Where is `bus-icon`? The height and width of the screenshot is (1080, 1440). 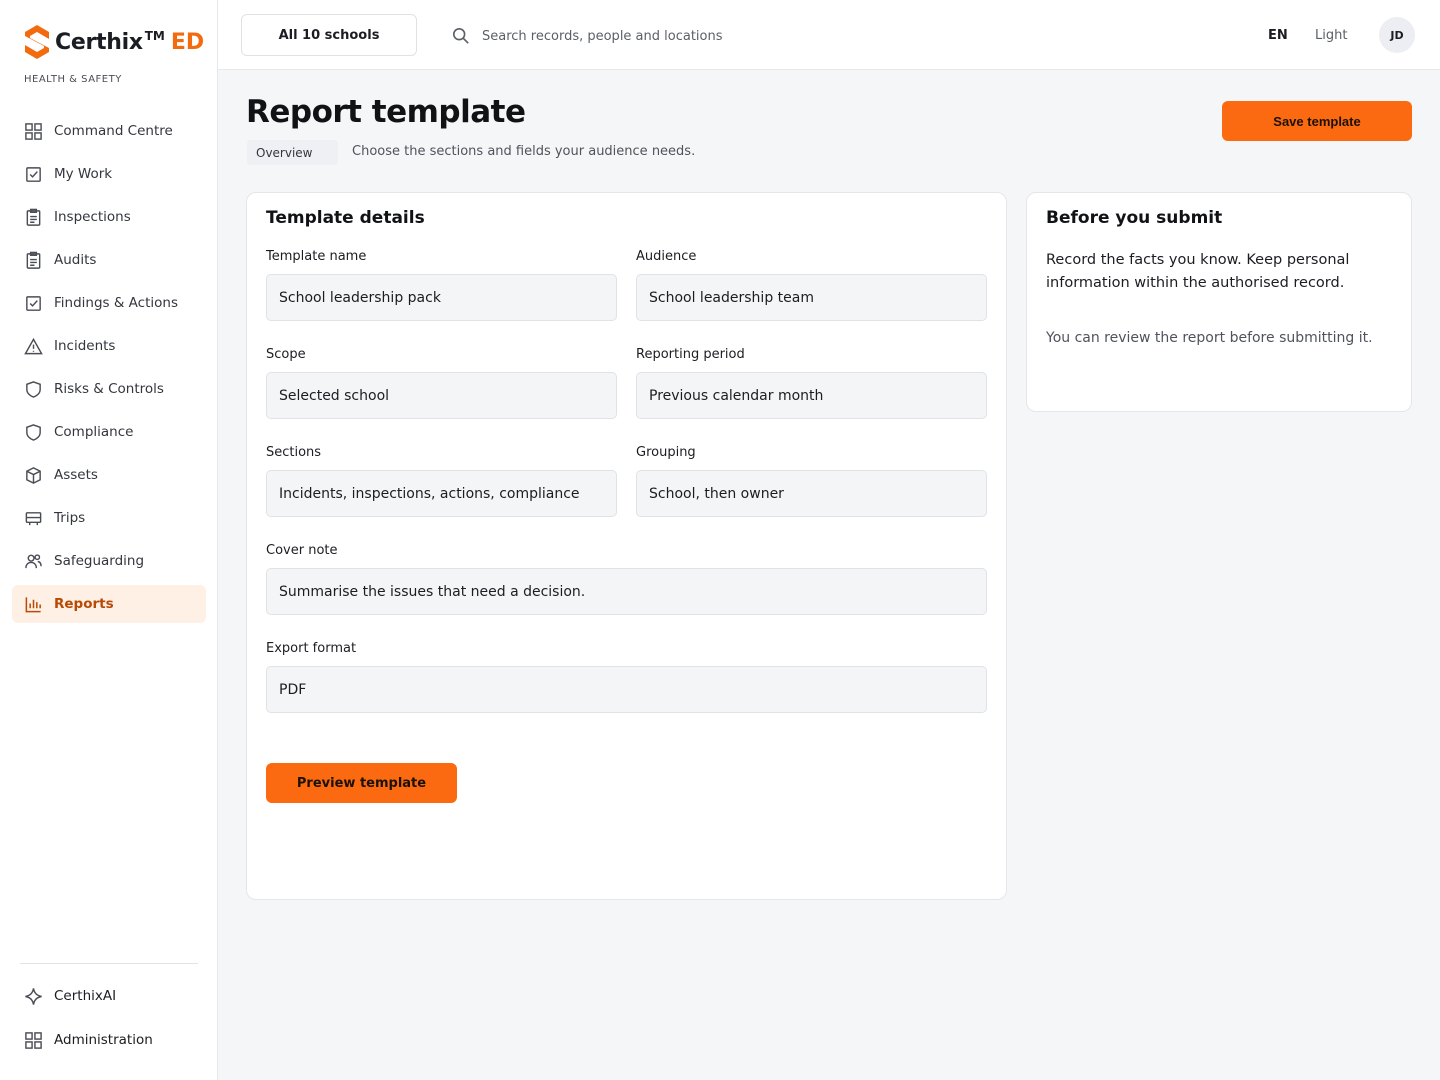 bus-icon is located at coordinates (33, 518).